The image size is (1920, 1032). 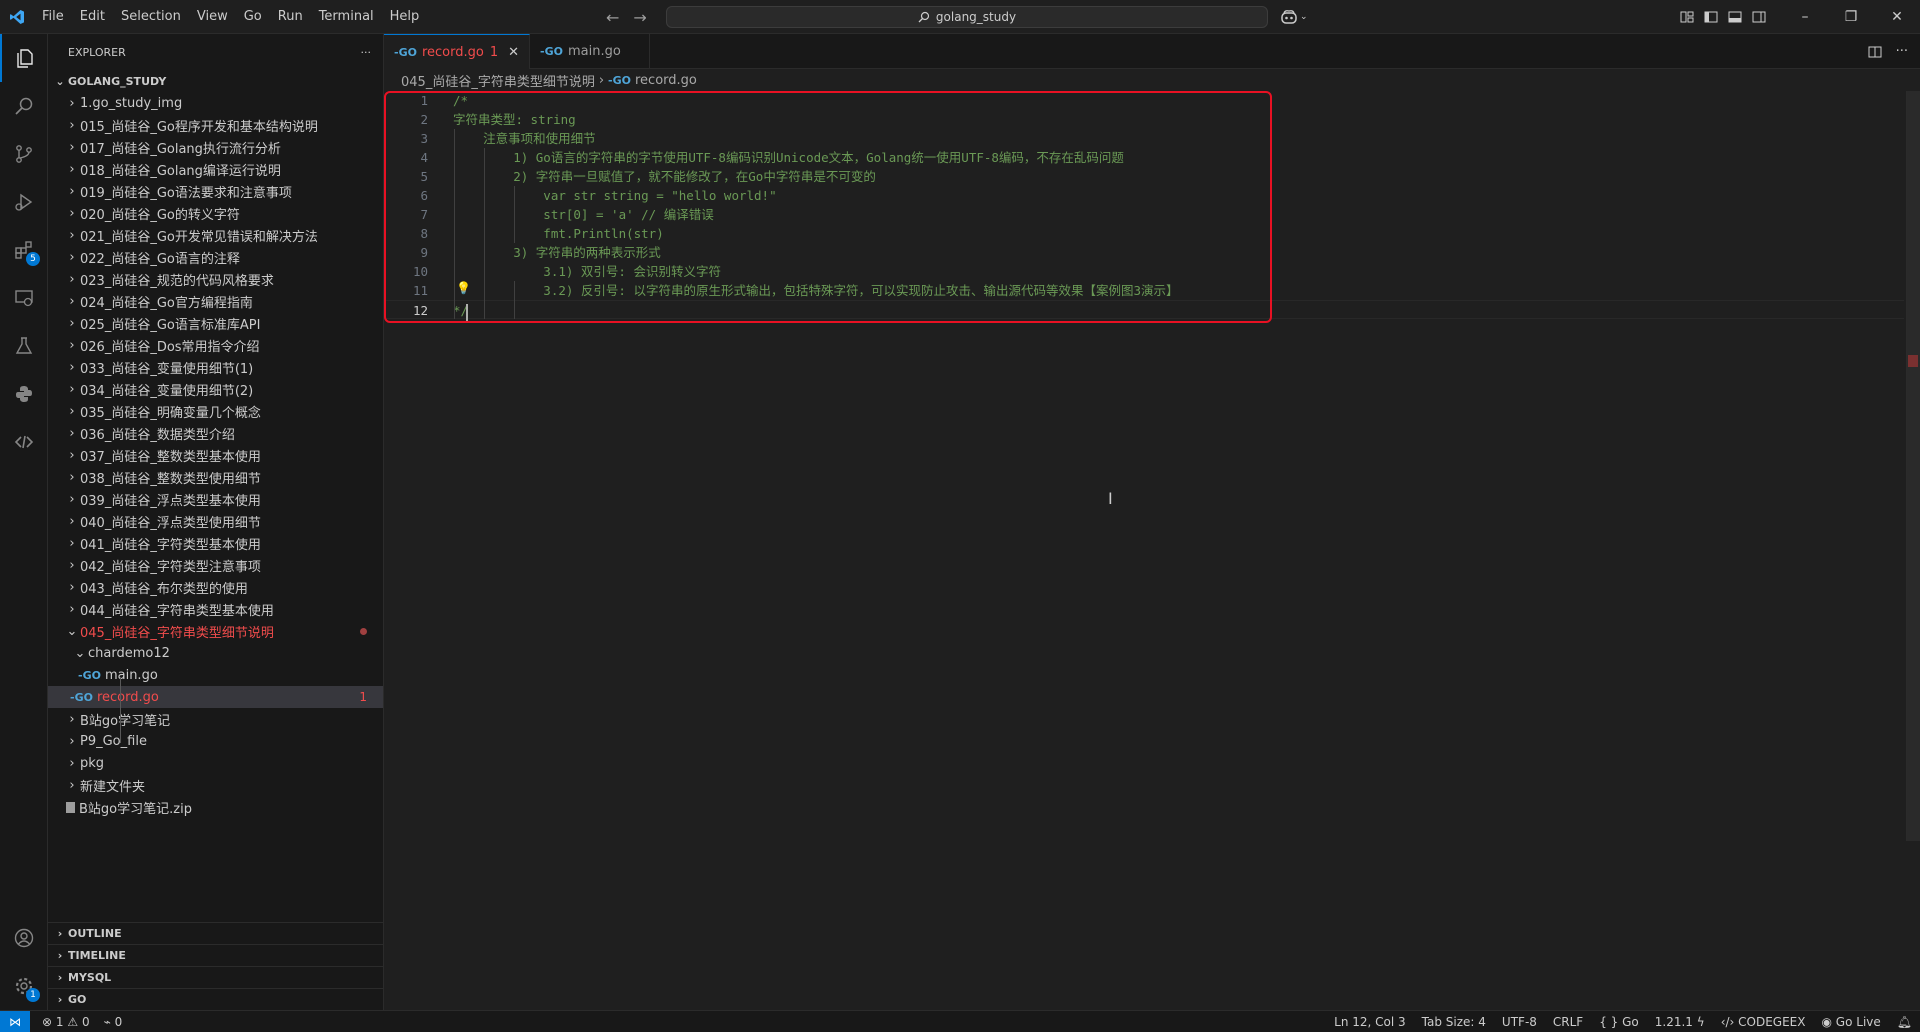 What do you see at coordinates (1568, 1022) in the screenshot?
I see `line-ending: CRLF` at bounding box center [1568, 1022].